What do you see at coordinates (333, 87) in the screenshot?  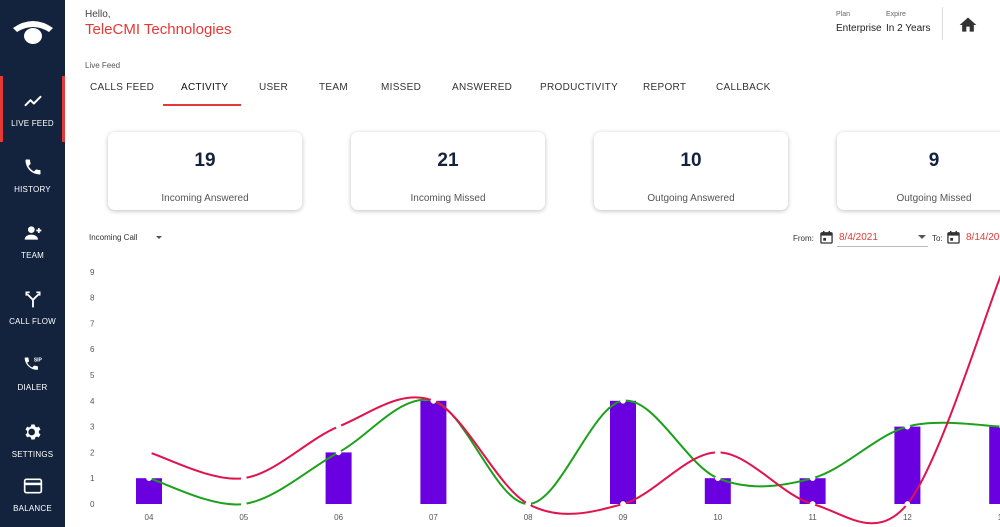 I see `tab-team: TEAM` at bounding box center [333, 87].